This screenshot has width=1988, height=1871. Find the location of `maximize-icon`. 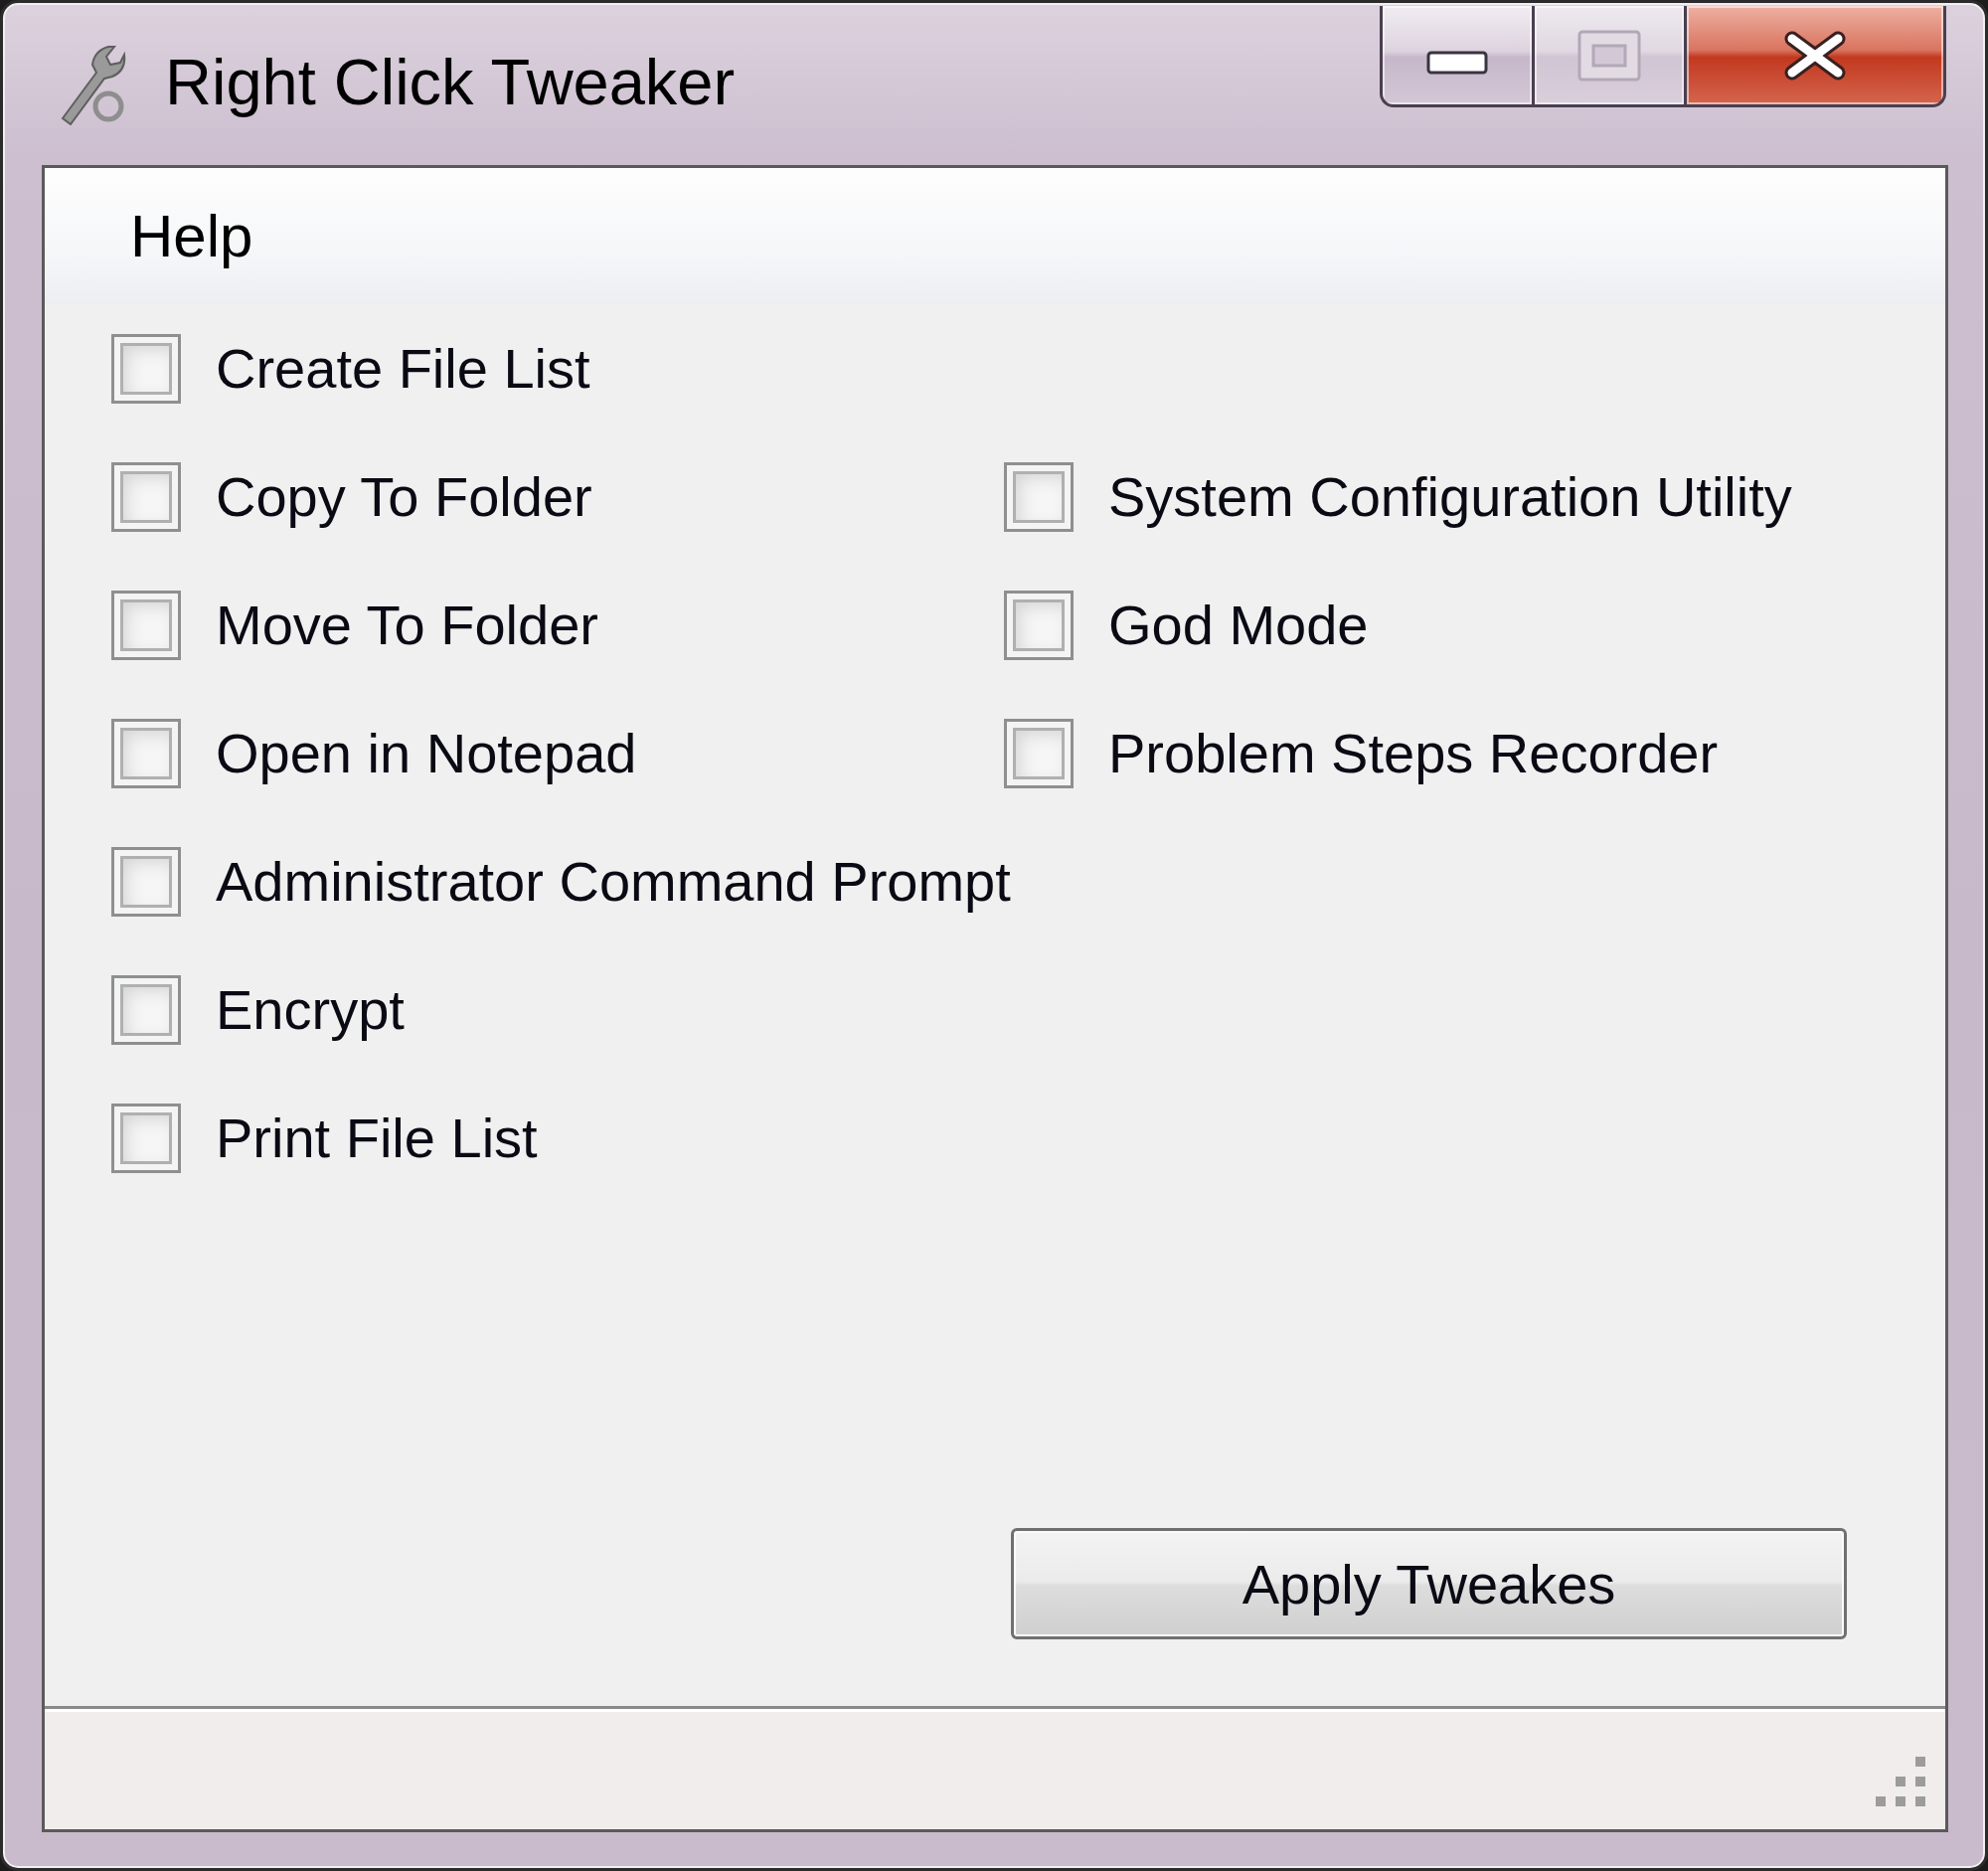

maximize-icon is located at coordinates (1609, 55).